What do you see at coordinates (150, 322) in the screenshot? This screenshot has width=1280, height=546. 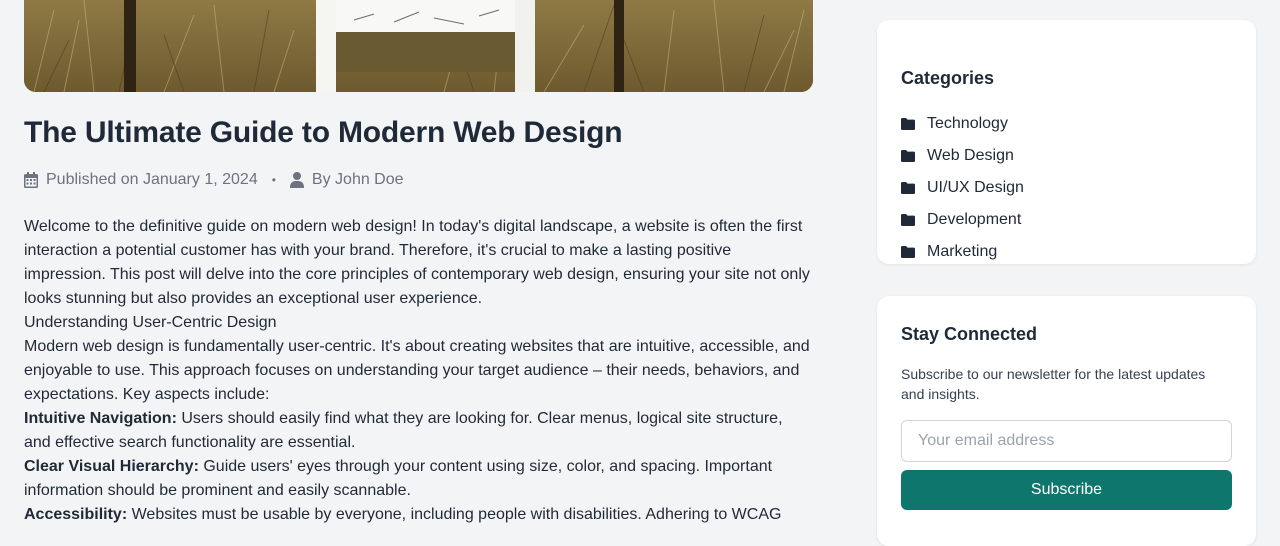 I see `section-heading: Understanding User-Centric Design` at bounding box center [150, 322].